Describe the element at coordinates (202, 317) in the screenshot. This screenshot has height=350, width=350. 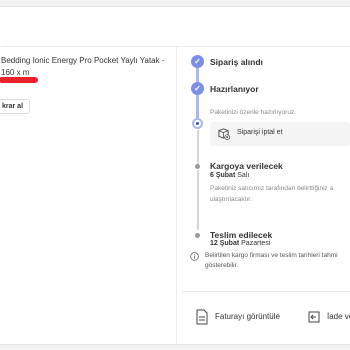
I see `invoice-icon` at that location.